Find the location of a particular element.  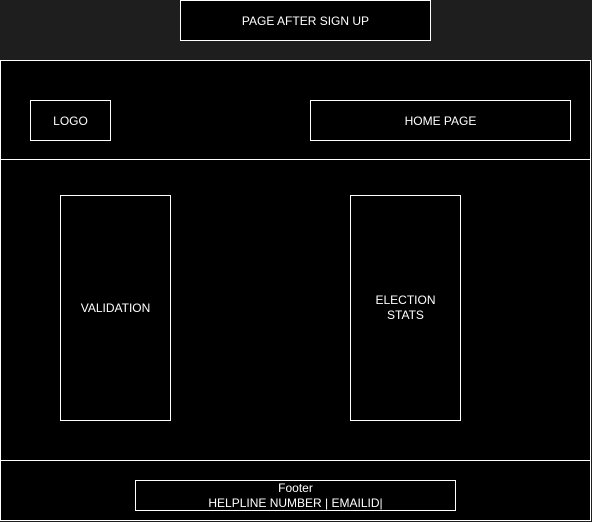

home-page-box: HOME PAGE is located at coordinates (440, 120).